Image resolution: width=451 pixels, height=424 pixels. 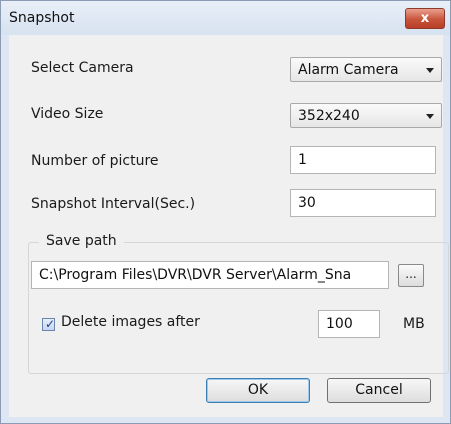 I want to click on size-unit-label: MB, so click(x=414, y=324).